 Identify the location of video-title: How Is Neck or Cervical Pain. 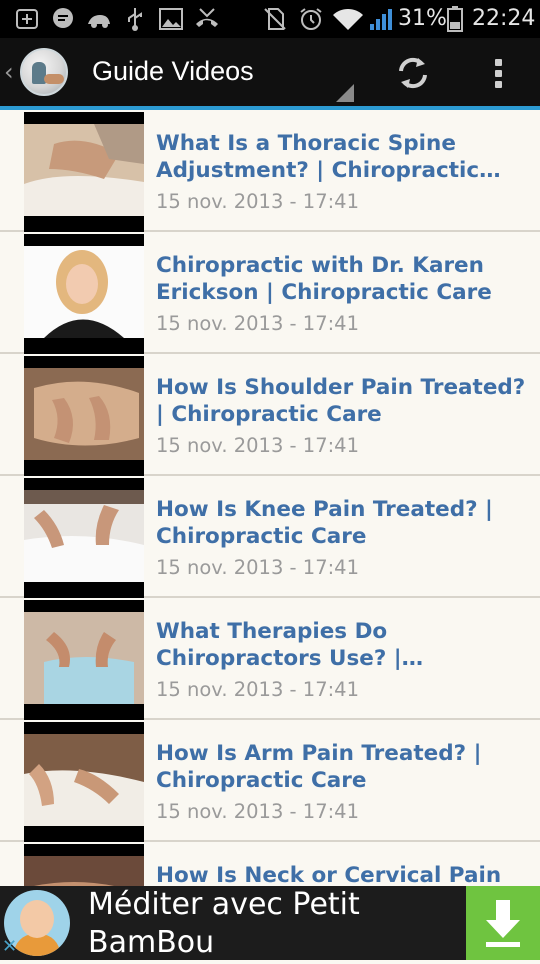
(341, 874).